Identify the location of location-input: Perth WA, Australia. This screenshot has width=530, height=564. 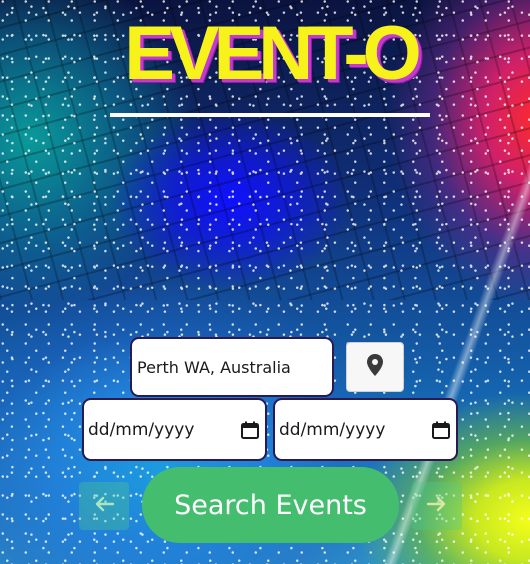
(232, 367).